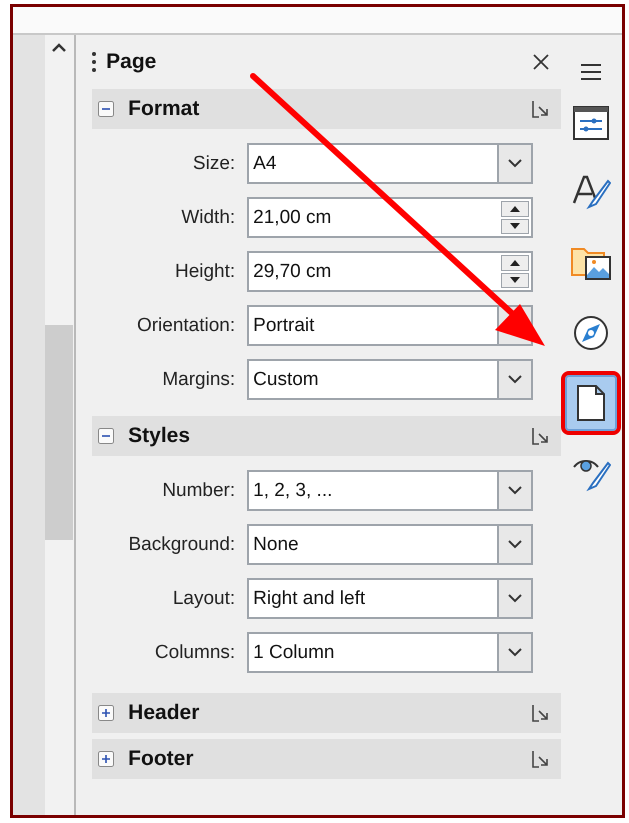 This screenshot has width=629, height=823. What do you see at coordinates (181, 545) in the screenshot?
I see `field-label: Background:` at bounding box center [181, 545].